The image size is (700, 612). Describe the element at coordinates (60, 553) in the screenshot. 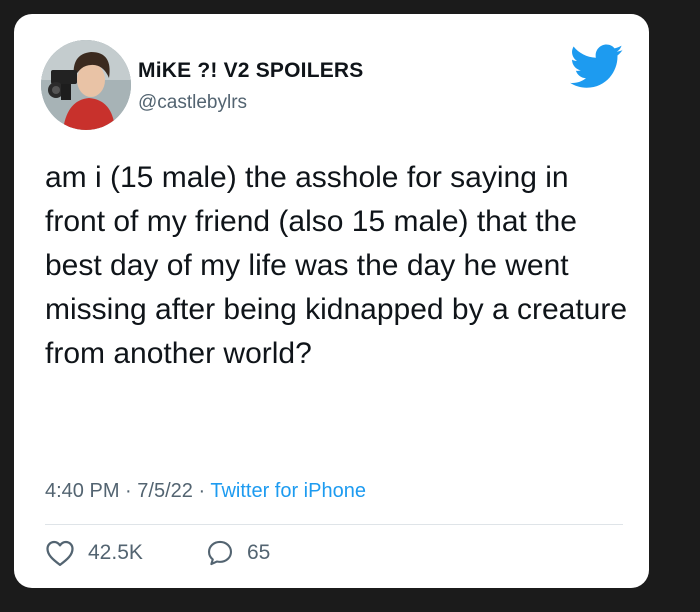

I see `heart-icon` at that location.